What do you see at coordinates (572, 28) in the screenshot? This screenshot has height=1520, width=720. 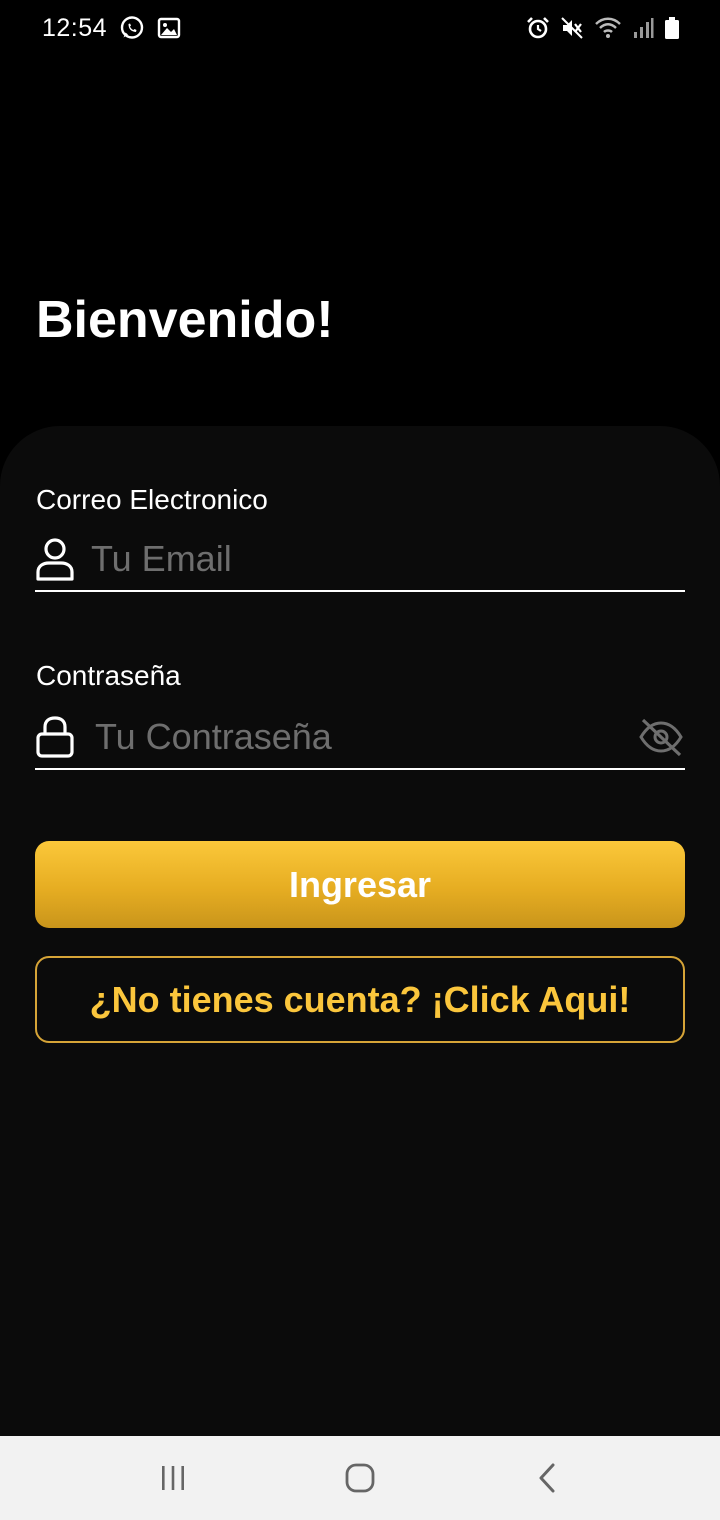 I see `mute-icon` at bounding box center [572, 28].